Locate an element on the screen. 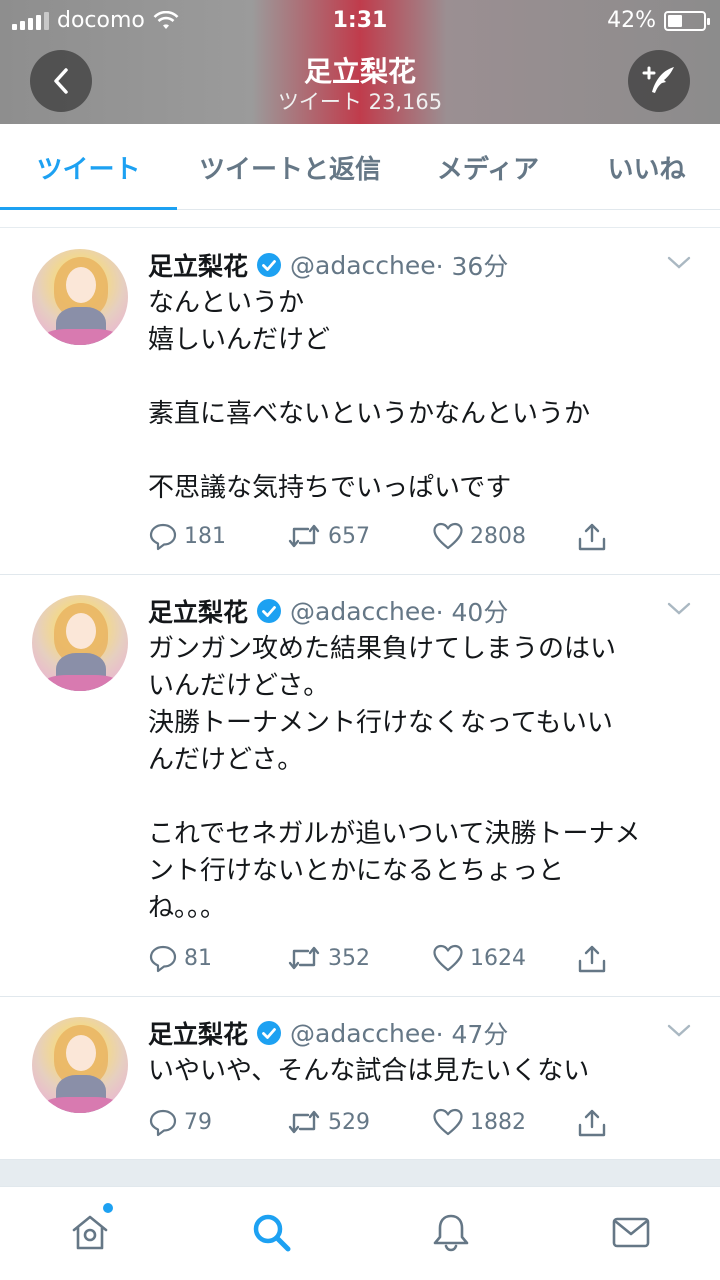  tweet-text: いやいや、そんな試合は見たいくない is located at coordinates (369, 1071).